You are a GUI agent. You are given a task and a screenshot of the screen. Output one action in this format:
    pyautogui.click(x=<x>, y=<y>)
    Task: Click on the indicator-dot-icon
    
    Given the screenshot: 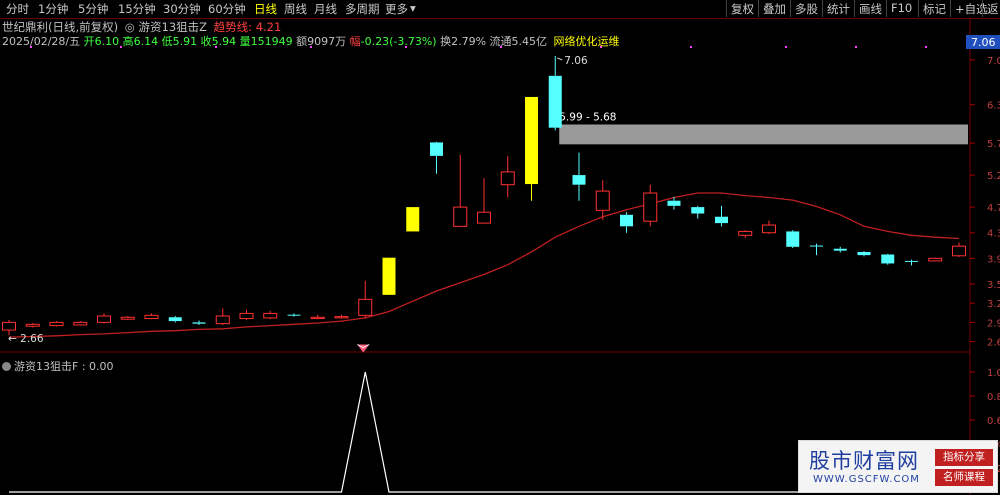 What is the action you would take?
    pyautogui.click(x=6, y=366)
    